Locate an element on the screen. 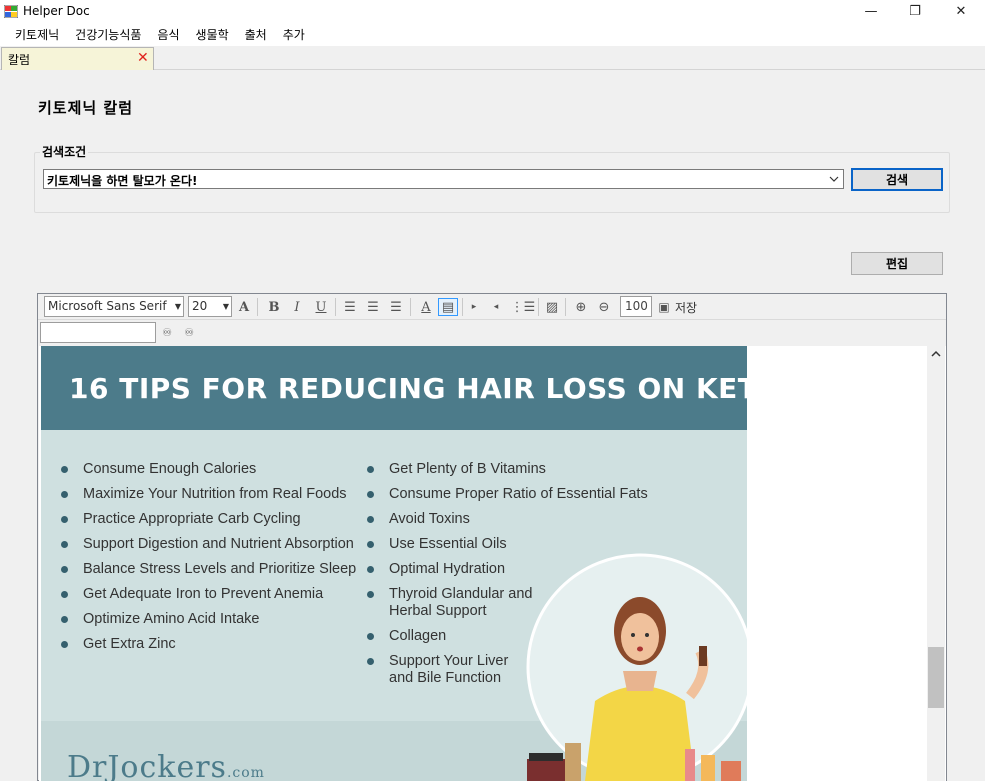  underline-icon: U is located at coordinates (321, 307).